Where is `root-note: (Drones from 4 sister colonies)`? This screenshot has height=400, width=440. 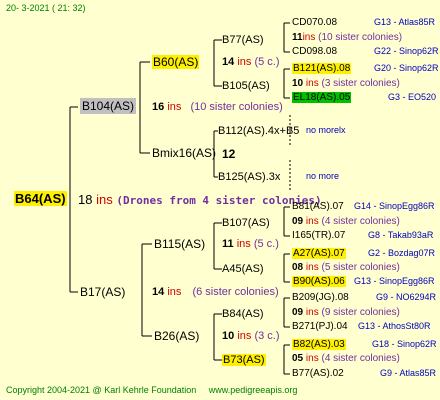
root-note: (Drones from 4 sister colonies) is located at coordinates (219, 200).